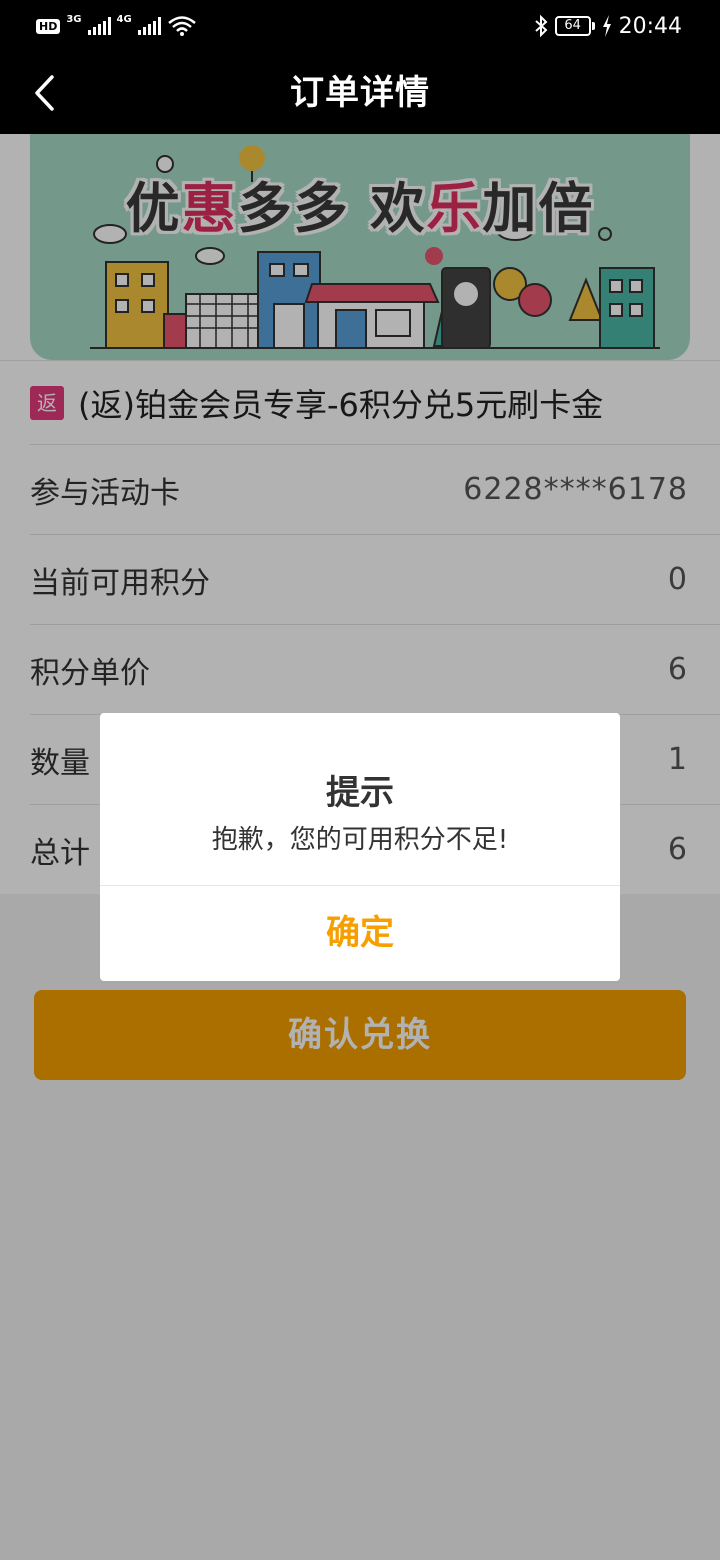  Describe the element at coordinates (48, 26) in the screenshot. I see `hd-badge: HD` at that location.